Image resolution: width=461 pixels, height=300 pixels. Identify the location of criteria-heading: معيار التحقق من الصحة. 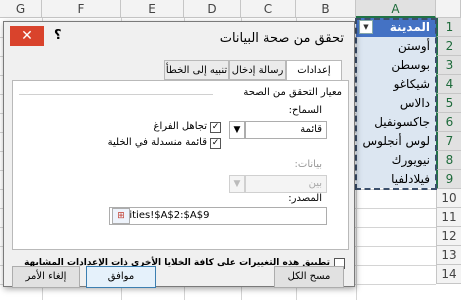
(292, 92).